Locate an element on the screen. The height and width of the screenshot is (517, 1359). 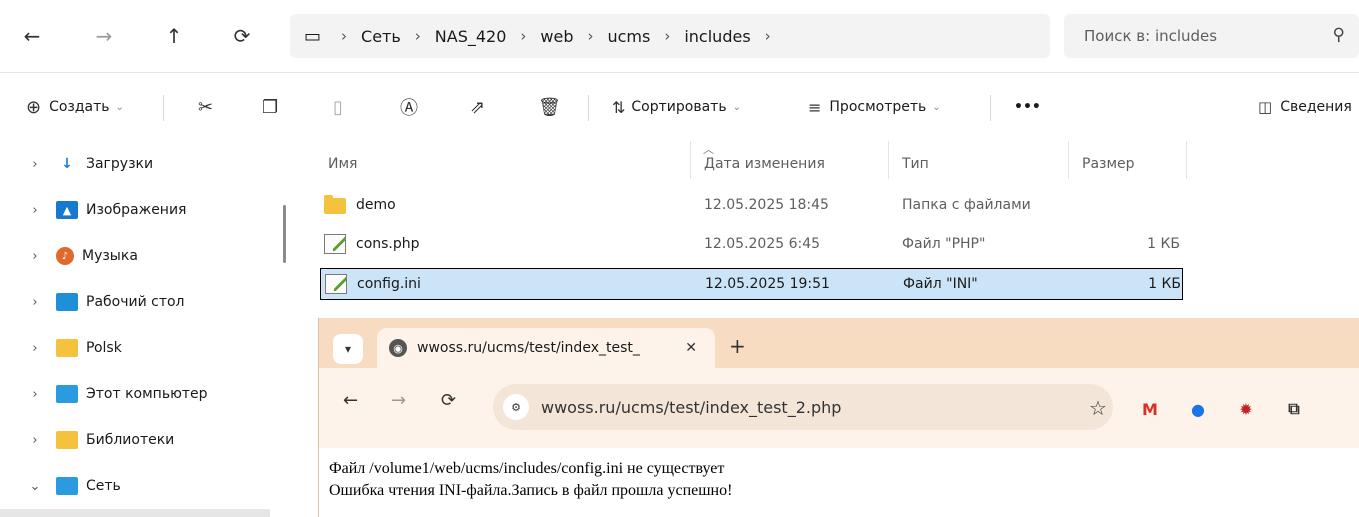
gmail-icon: M is located at coordinates (1150, 409).